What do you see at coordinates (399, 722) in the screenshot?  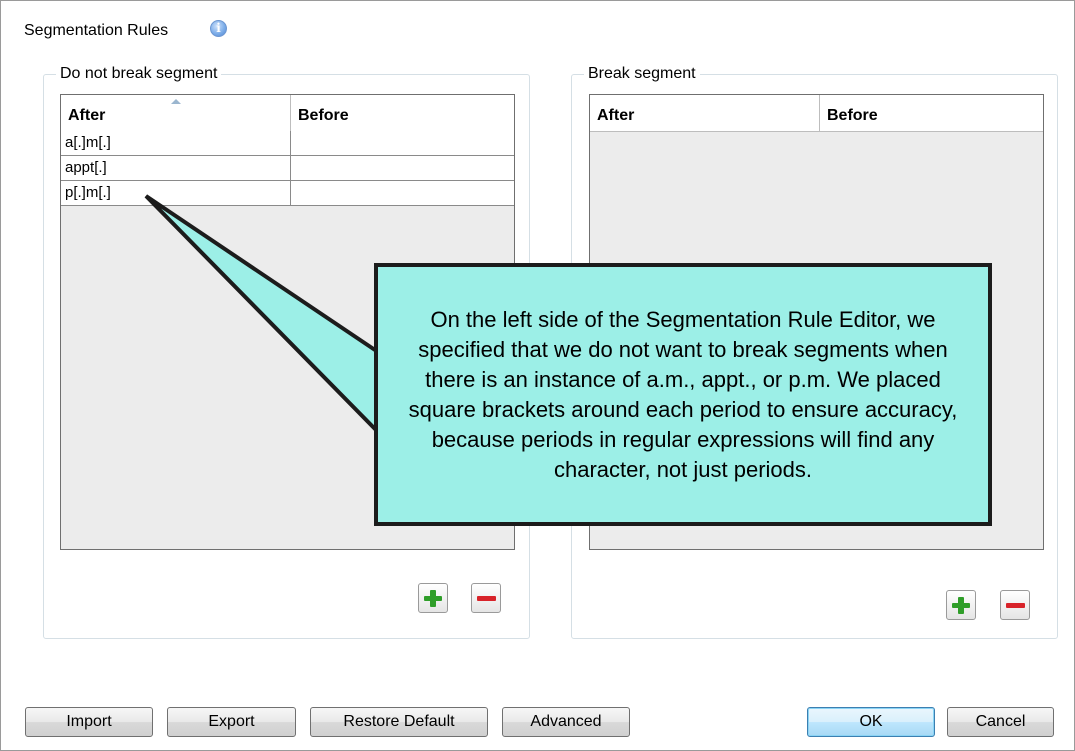 I see `restore-default-button: Restore Default` at bounding box center [399, 722].